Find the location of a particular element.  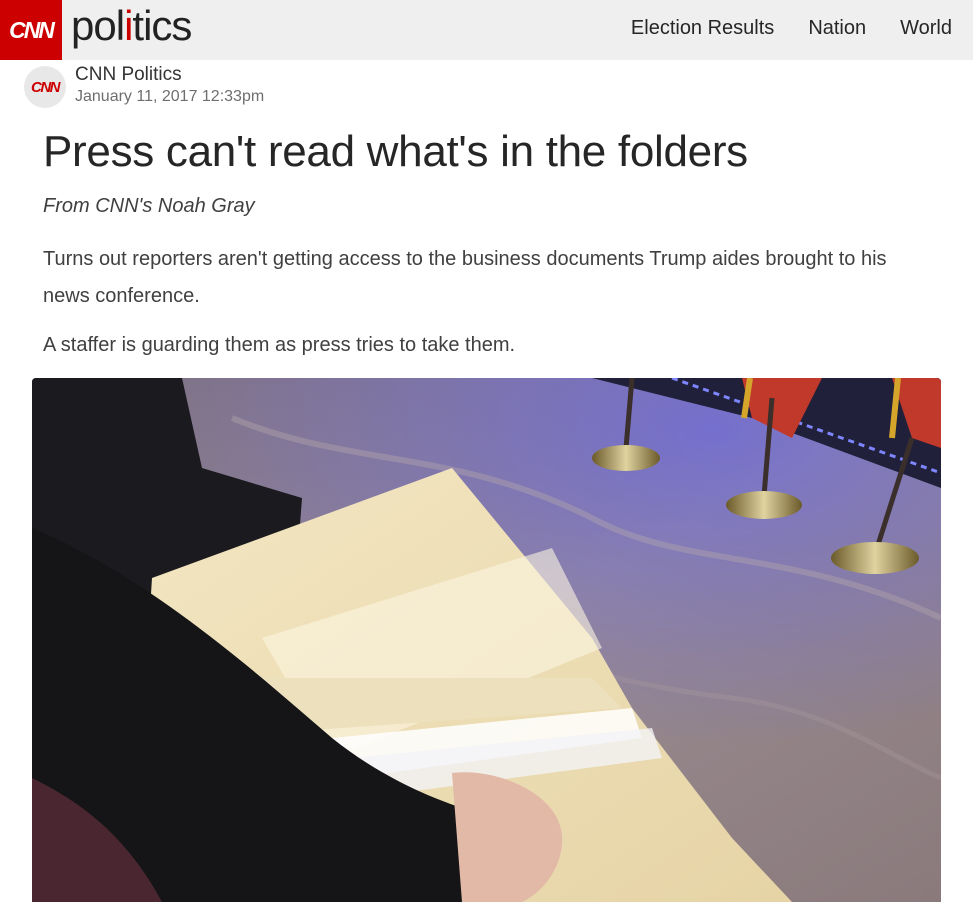

nav-election-results: Election Results is located at coordinates (702, 28).